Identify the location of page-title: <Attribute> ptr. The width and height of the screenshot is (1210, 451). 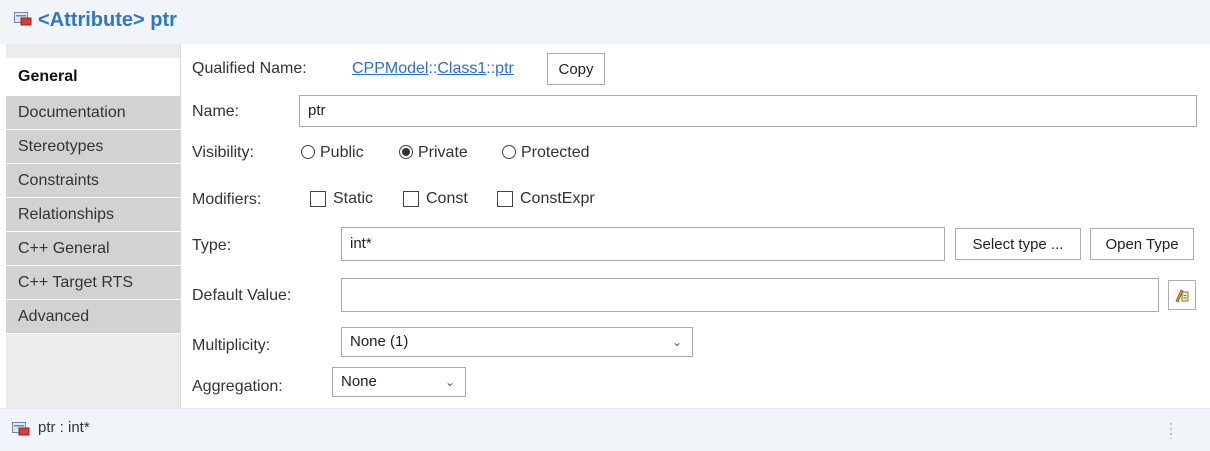
(107, 20).